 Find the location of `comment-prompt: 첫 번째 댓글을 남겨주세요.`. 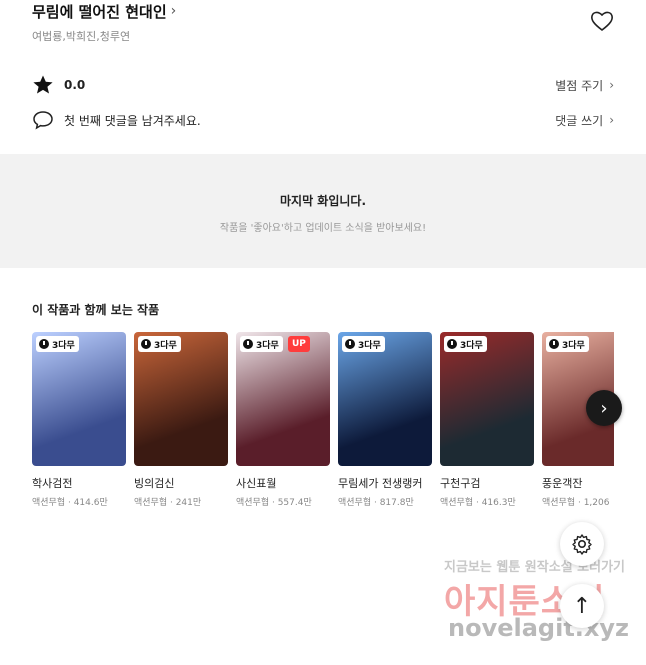

comment-prompt: 첫 번째 댓글을 남겨주세요. is located at coordinates (132, 120).